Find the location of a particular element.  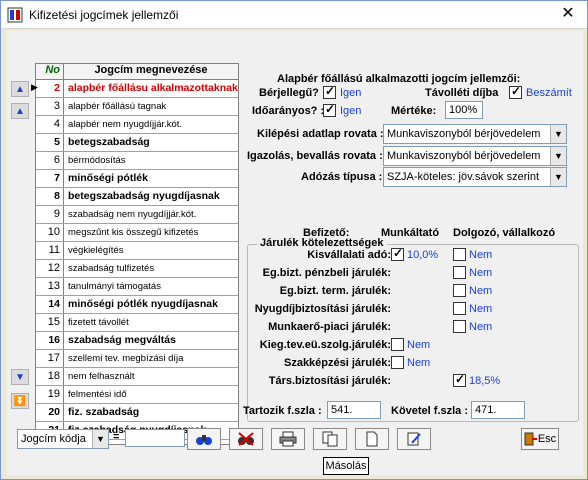

row-number: 17 is located at coordinates (50, 358).